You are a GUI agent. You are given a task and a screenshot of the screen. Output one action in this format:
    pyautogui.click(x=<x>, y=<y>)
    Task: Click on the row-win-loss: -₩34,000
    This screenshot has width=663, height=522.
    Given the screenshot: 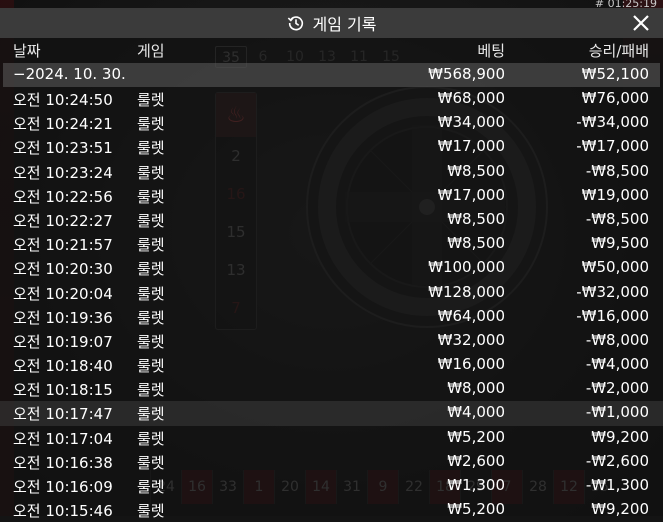 What is the action you would take?
    pyautogui.click(x=612, y=122)
    